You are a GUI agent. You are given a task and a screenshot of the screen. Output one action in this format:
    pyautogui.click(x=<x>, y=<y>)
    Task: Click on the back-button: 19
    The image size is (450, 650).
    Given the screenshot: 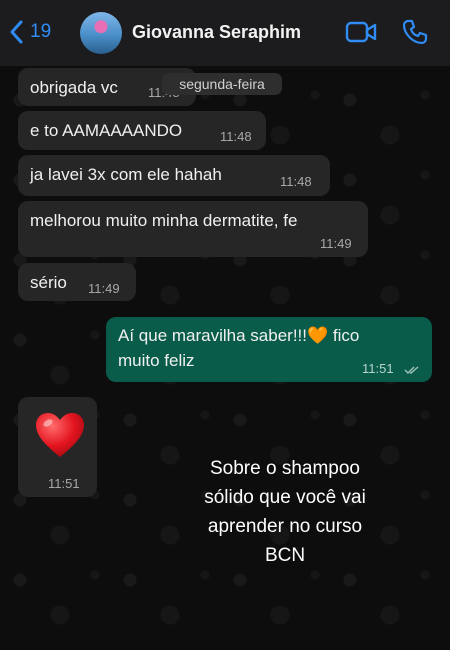 What is the action you would take?
    pyautogui.click(x=29, y=32)
    